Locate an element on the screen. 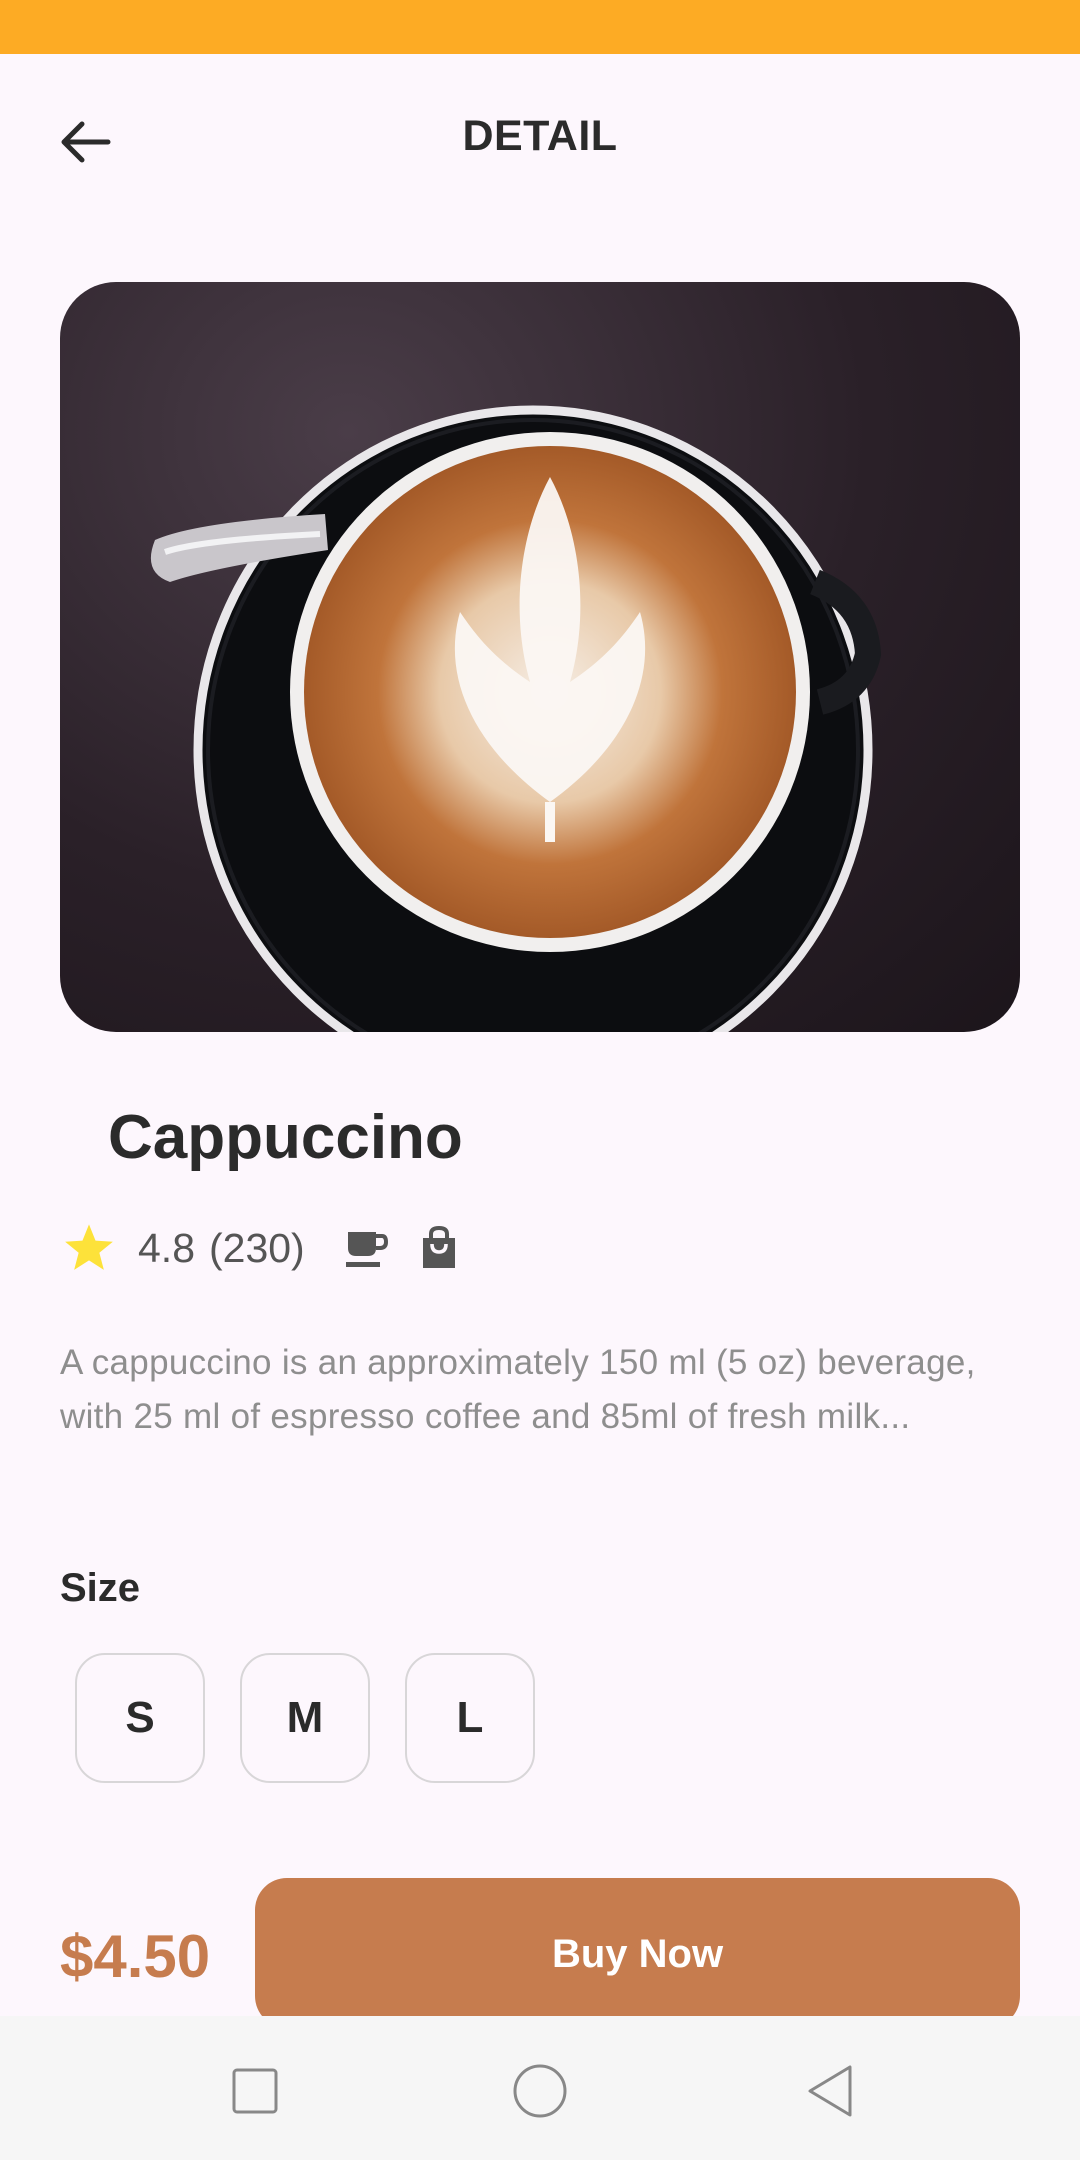 The image size is (1080, 2160). home-button is located at coordinates (540, 2091).